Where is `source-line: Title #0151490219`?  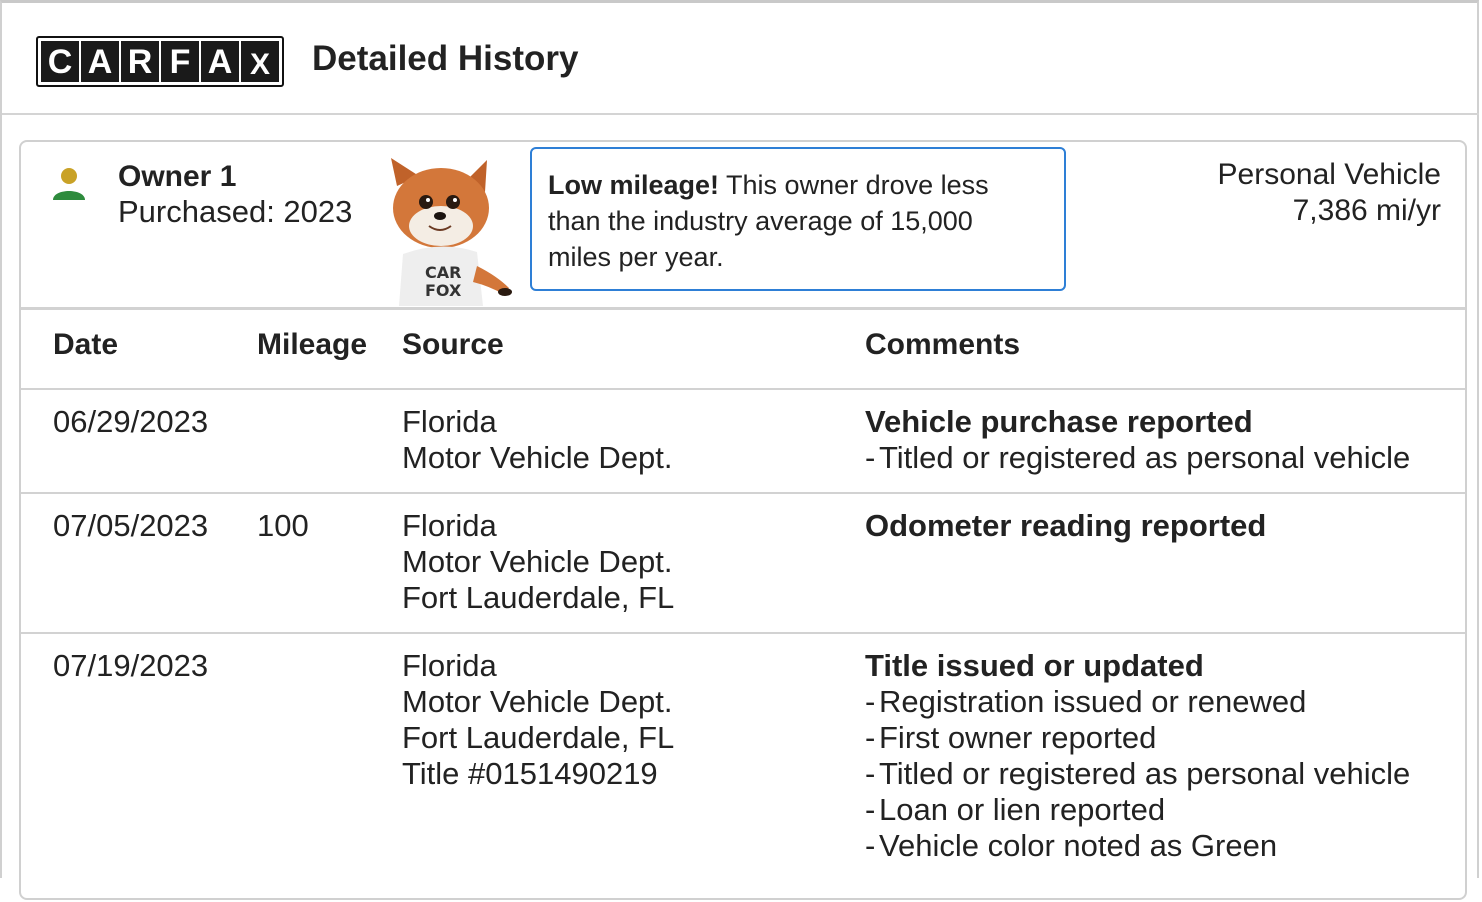 source-line: Title #0151490219 is located at coordinates (530, 773).